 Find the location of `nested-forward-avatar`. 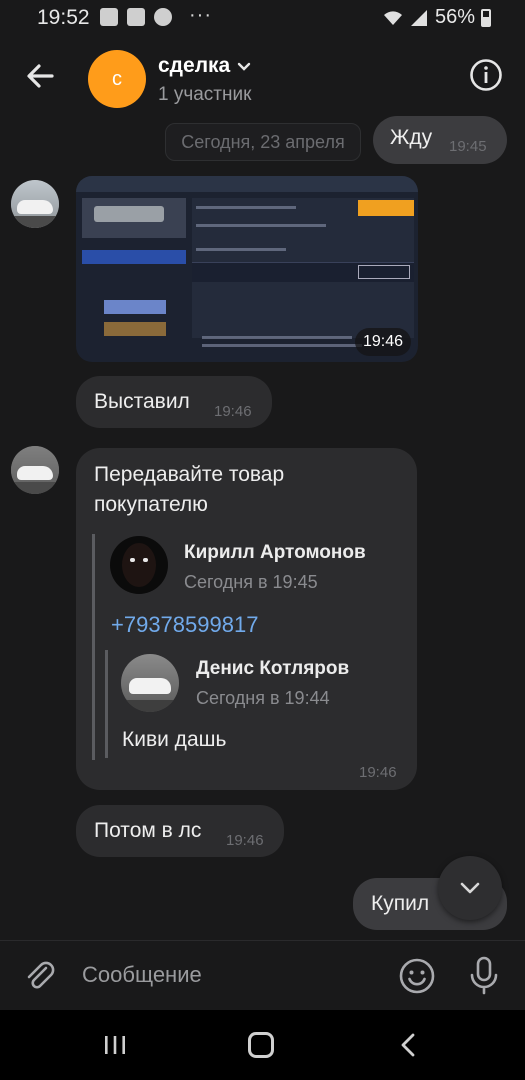

nested-forward-avatar is located at coordinates (150, 683).